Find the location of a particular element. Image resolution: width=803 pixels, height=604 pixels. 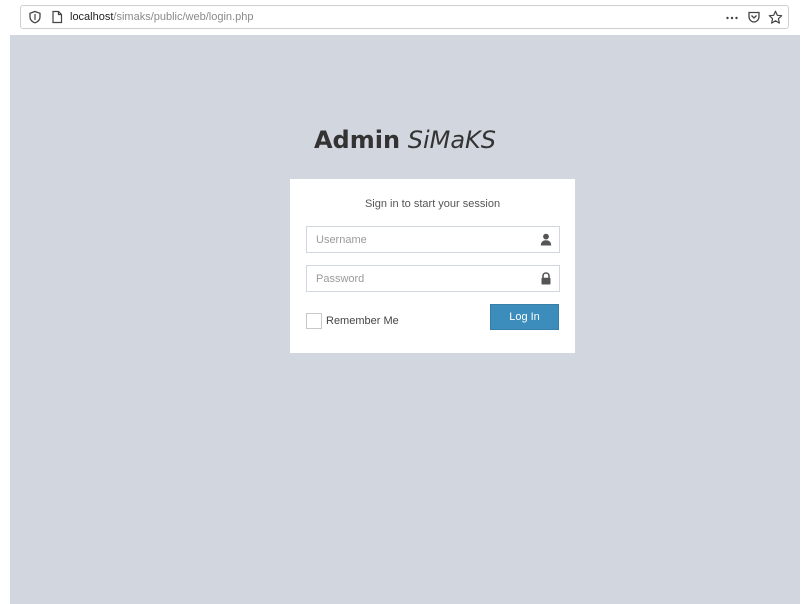

title-italic: SiMaKS is located at coordinates (451, 140).